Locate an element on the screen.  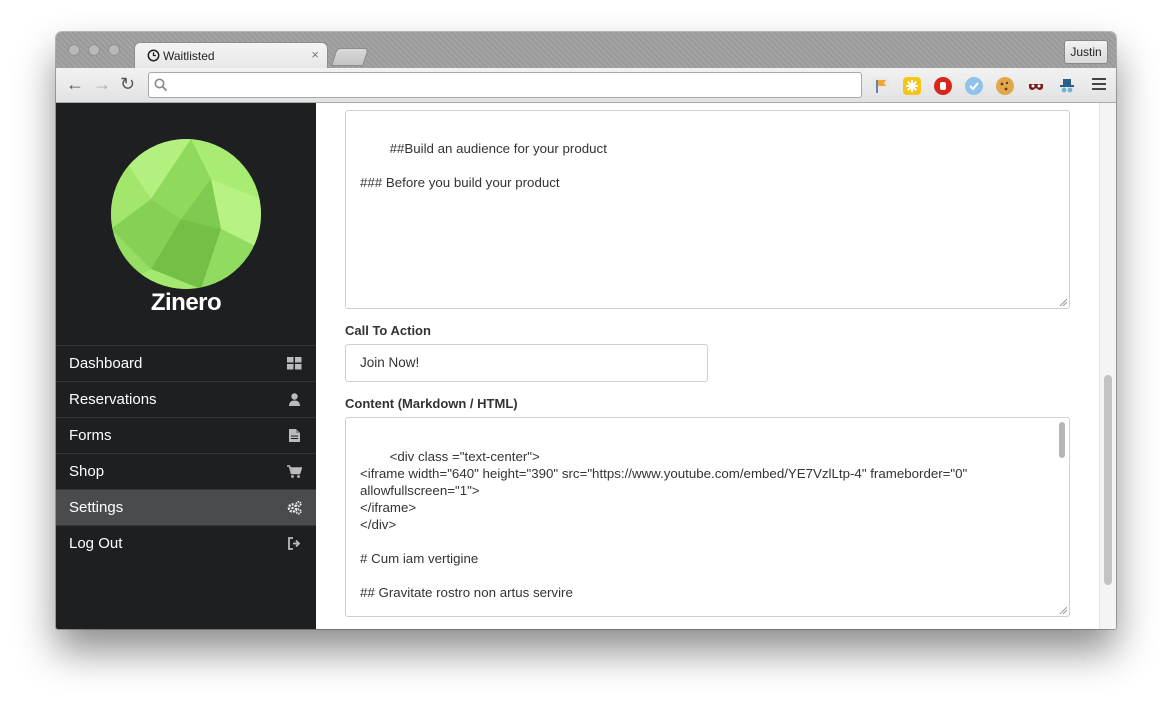
sidebar-item-label: Log Out is located at coordinates (96, 543).